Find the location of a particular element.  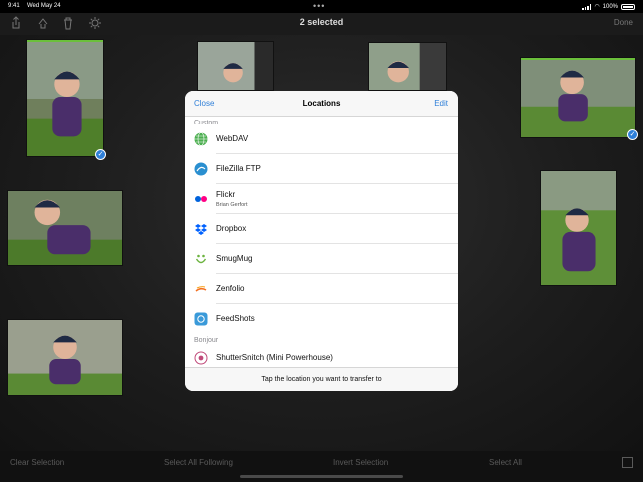

select-all-button: Select All is located at coordinates (505, 462).